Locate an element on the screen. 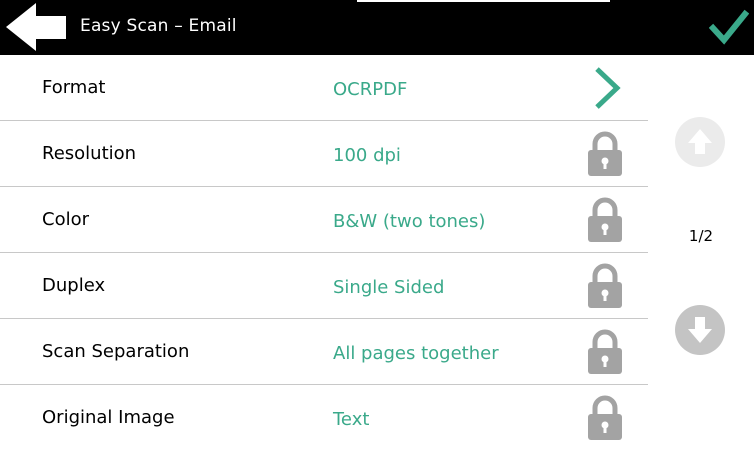 The height and width of the screenshot is (451, 754). back-button is located at coordinates (37, 28).